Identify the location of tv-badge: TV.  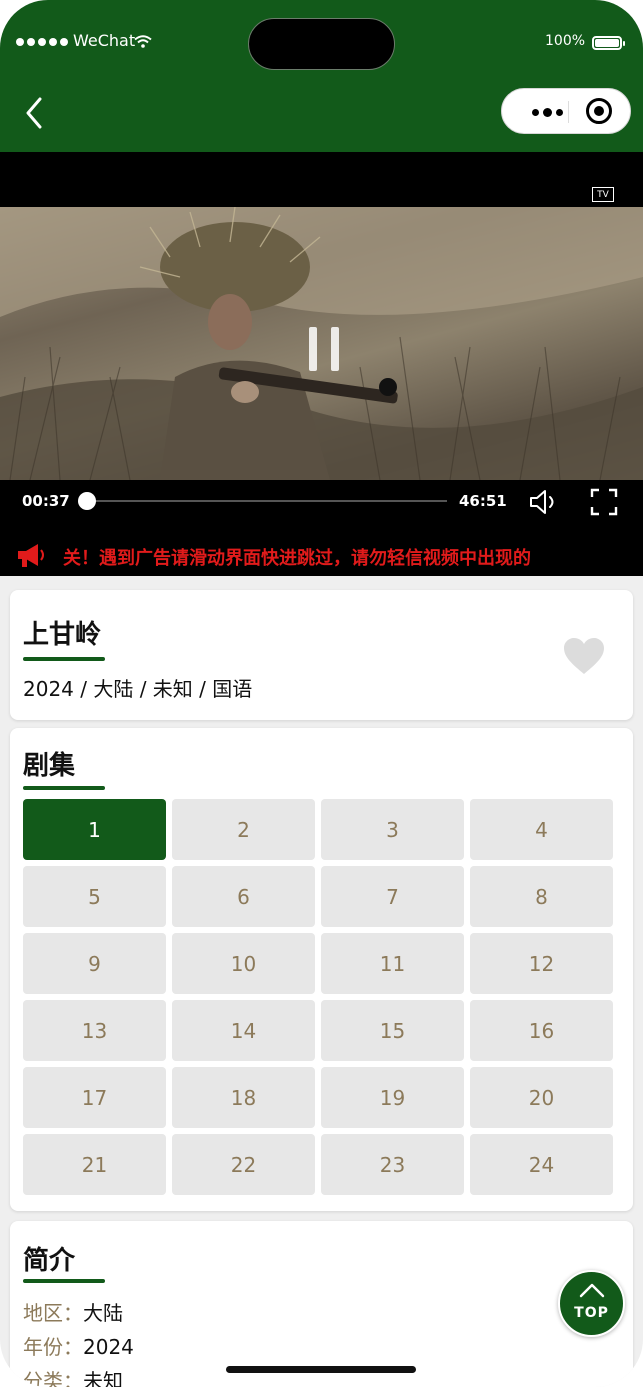
(603, 194).